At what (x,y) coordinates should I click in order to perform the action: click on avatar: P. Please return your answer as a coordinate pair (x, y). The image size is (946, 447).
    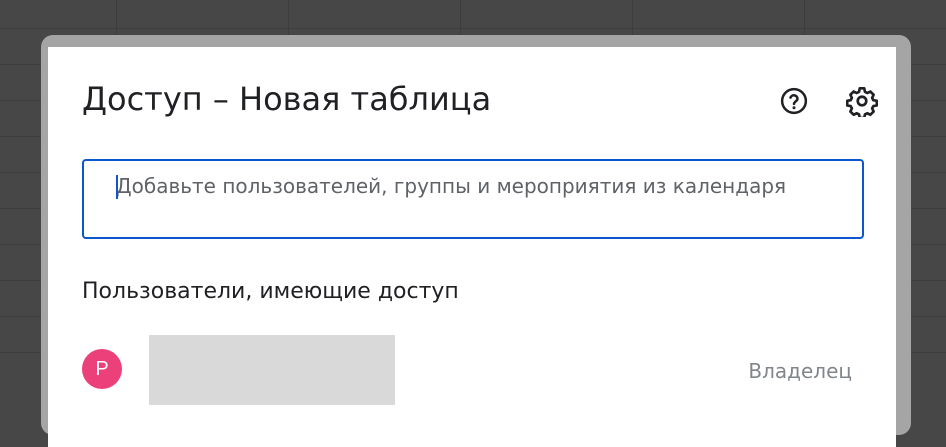
    Looking at the image, I should click on (102, 369).